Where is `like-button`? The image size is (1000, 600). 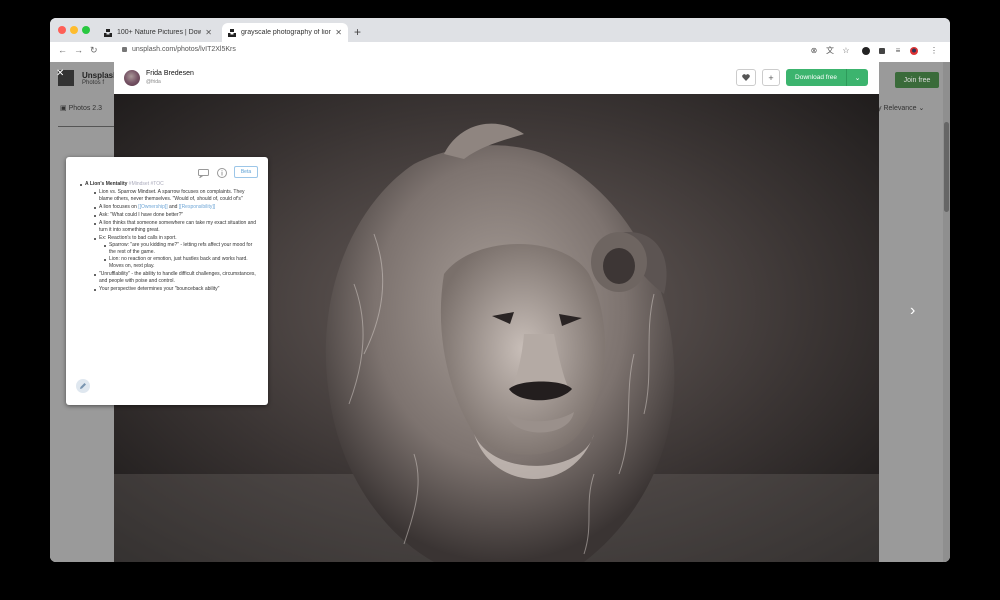
like-button is located at coordinates (746, 77).